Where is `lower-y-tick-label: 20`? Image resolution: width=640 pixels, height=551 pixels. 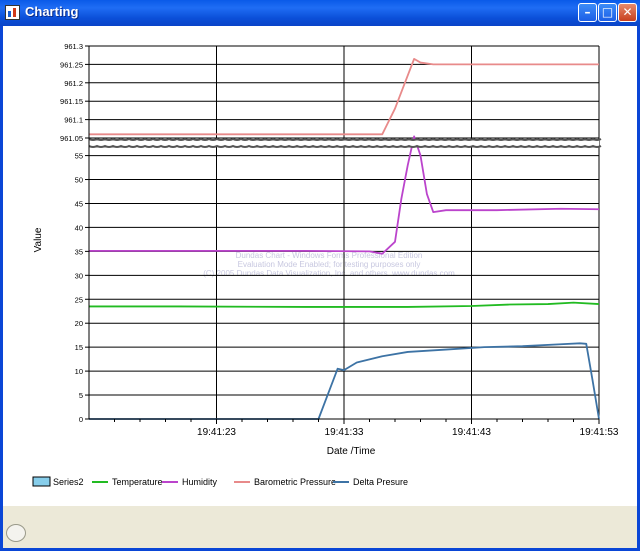
lower-y-tick-label: 20 is located at coordinates (79, 323).